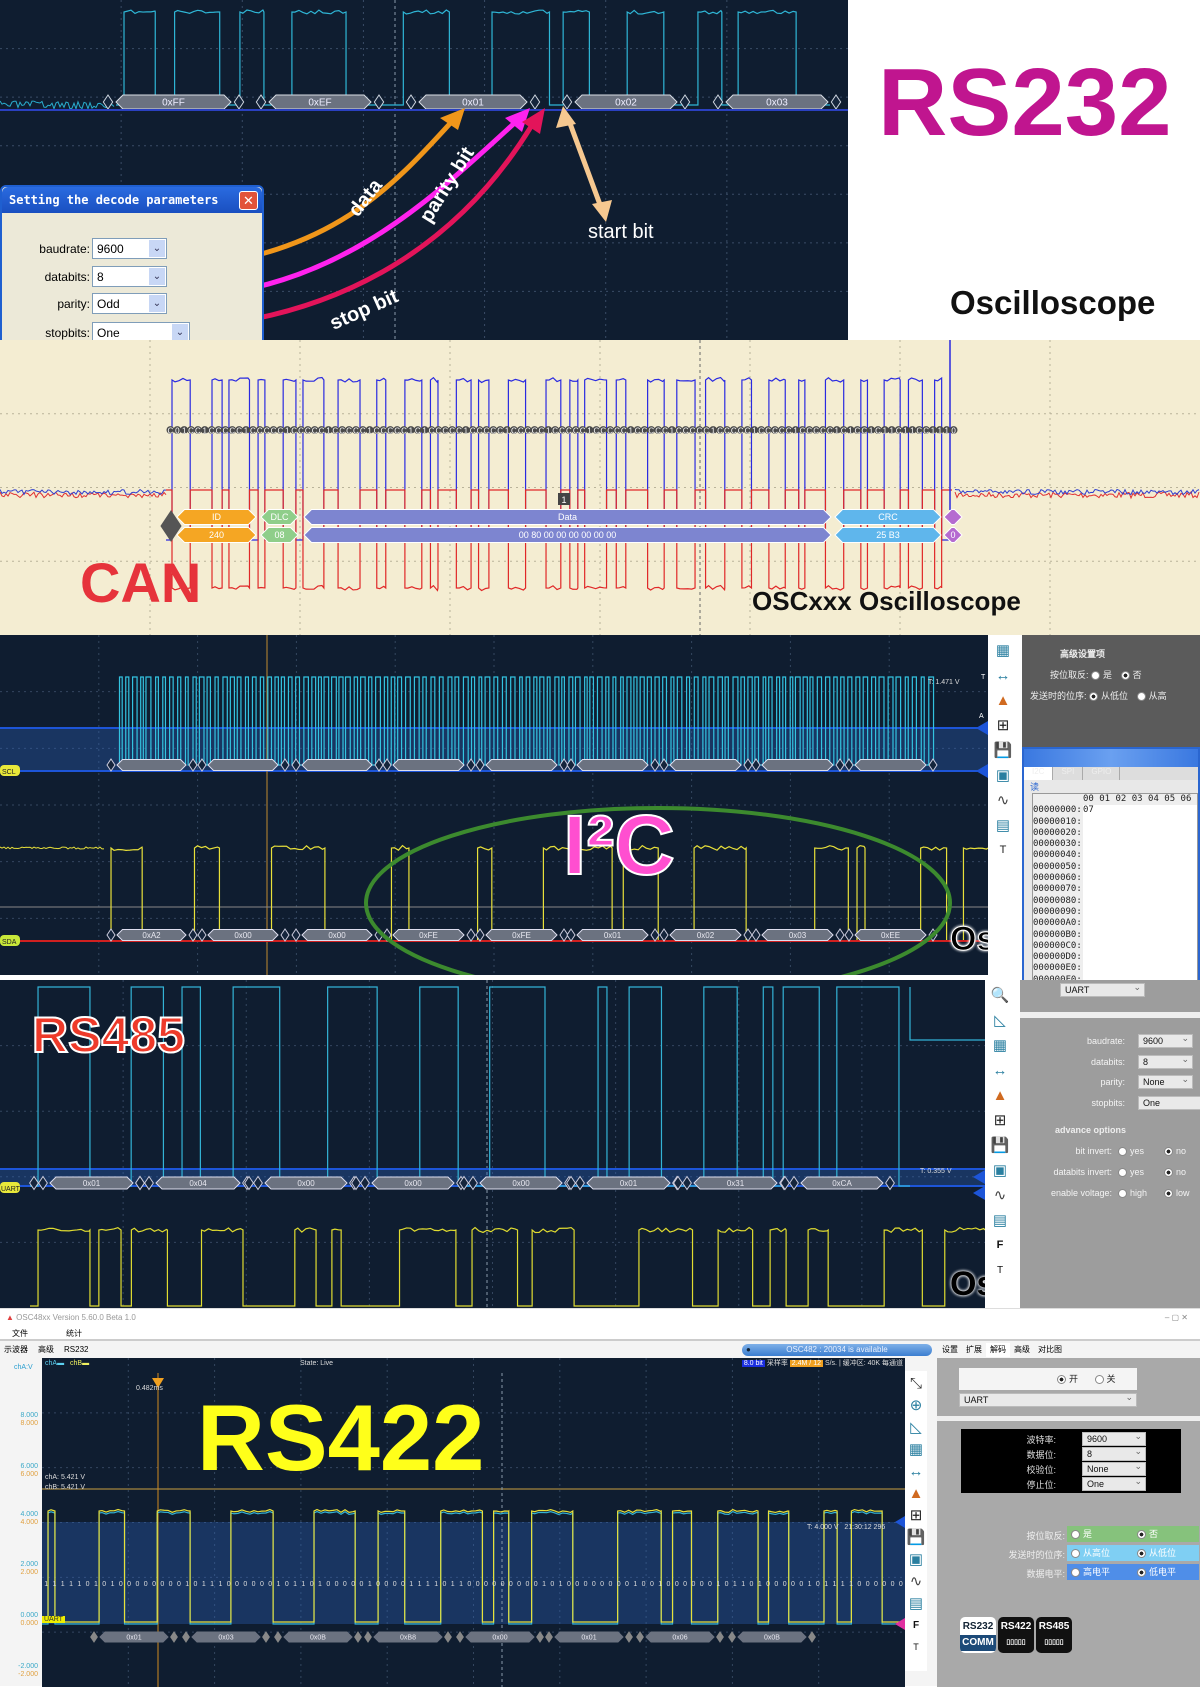  Describe the element at coordinates (129, 248) in the screenshot. I see `baudrate-select: 9600 ⌄` at that location.